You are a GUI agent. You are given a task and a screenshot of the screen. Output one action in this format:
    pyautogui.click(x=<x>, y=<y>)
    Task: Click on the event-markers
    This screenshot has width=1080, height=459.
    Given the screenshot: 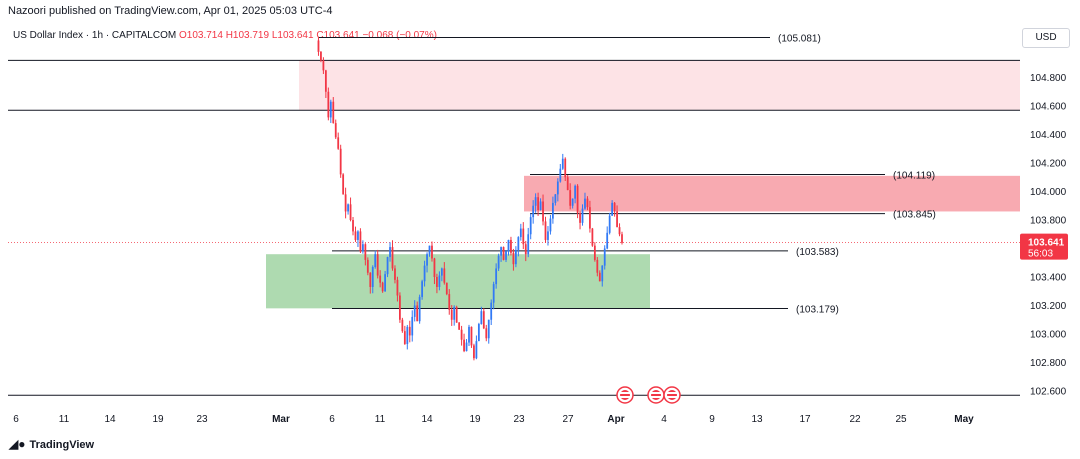 What is the action you would take?
    pyautogui.click(x=648, y=395)
    